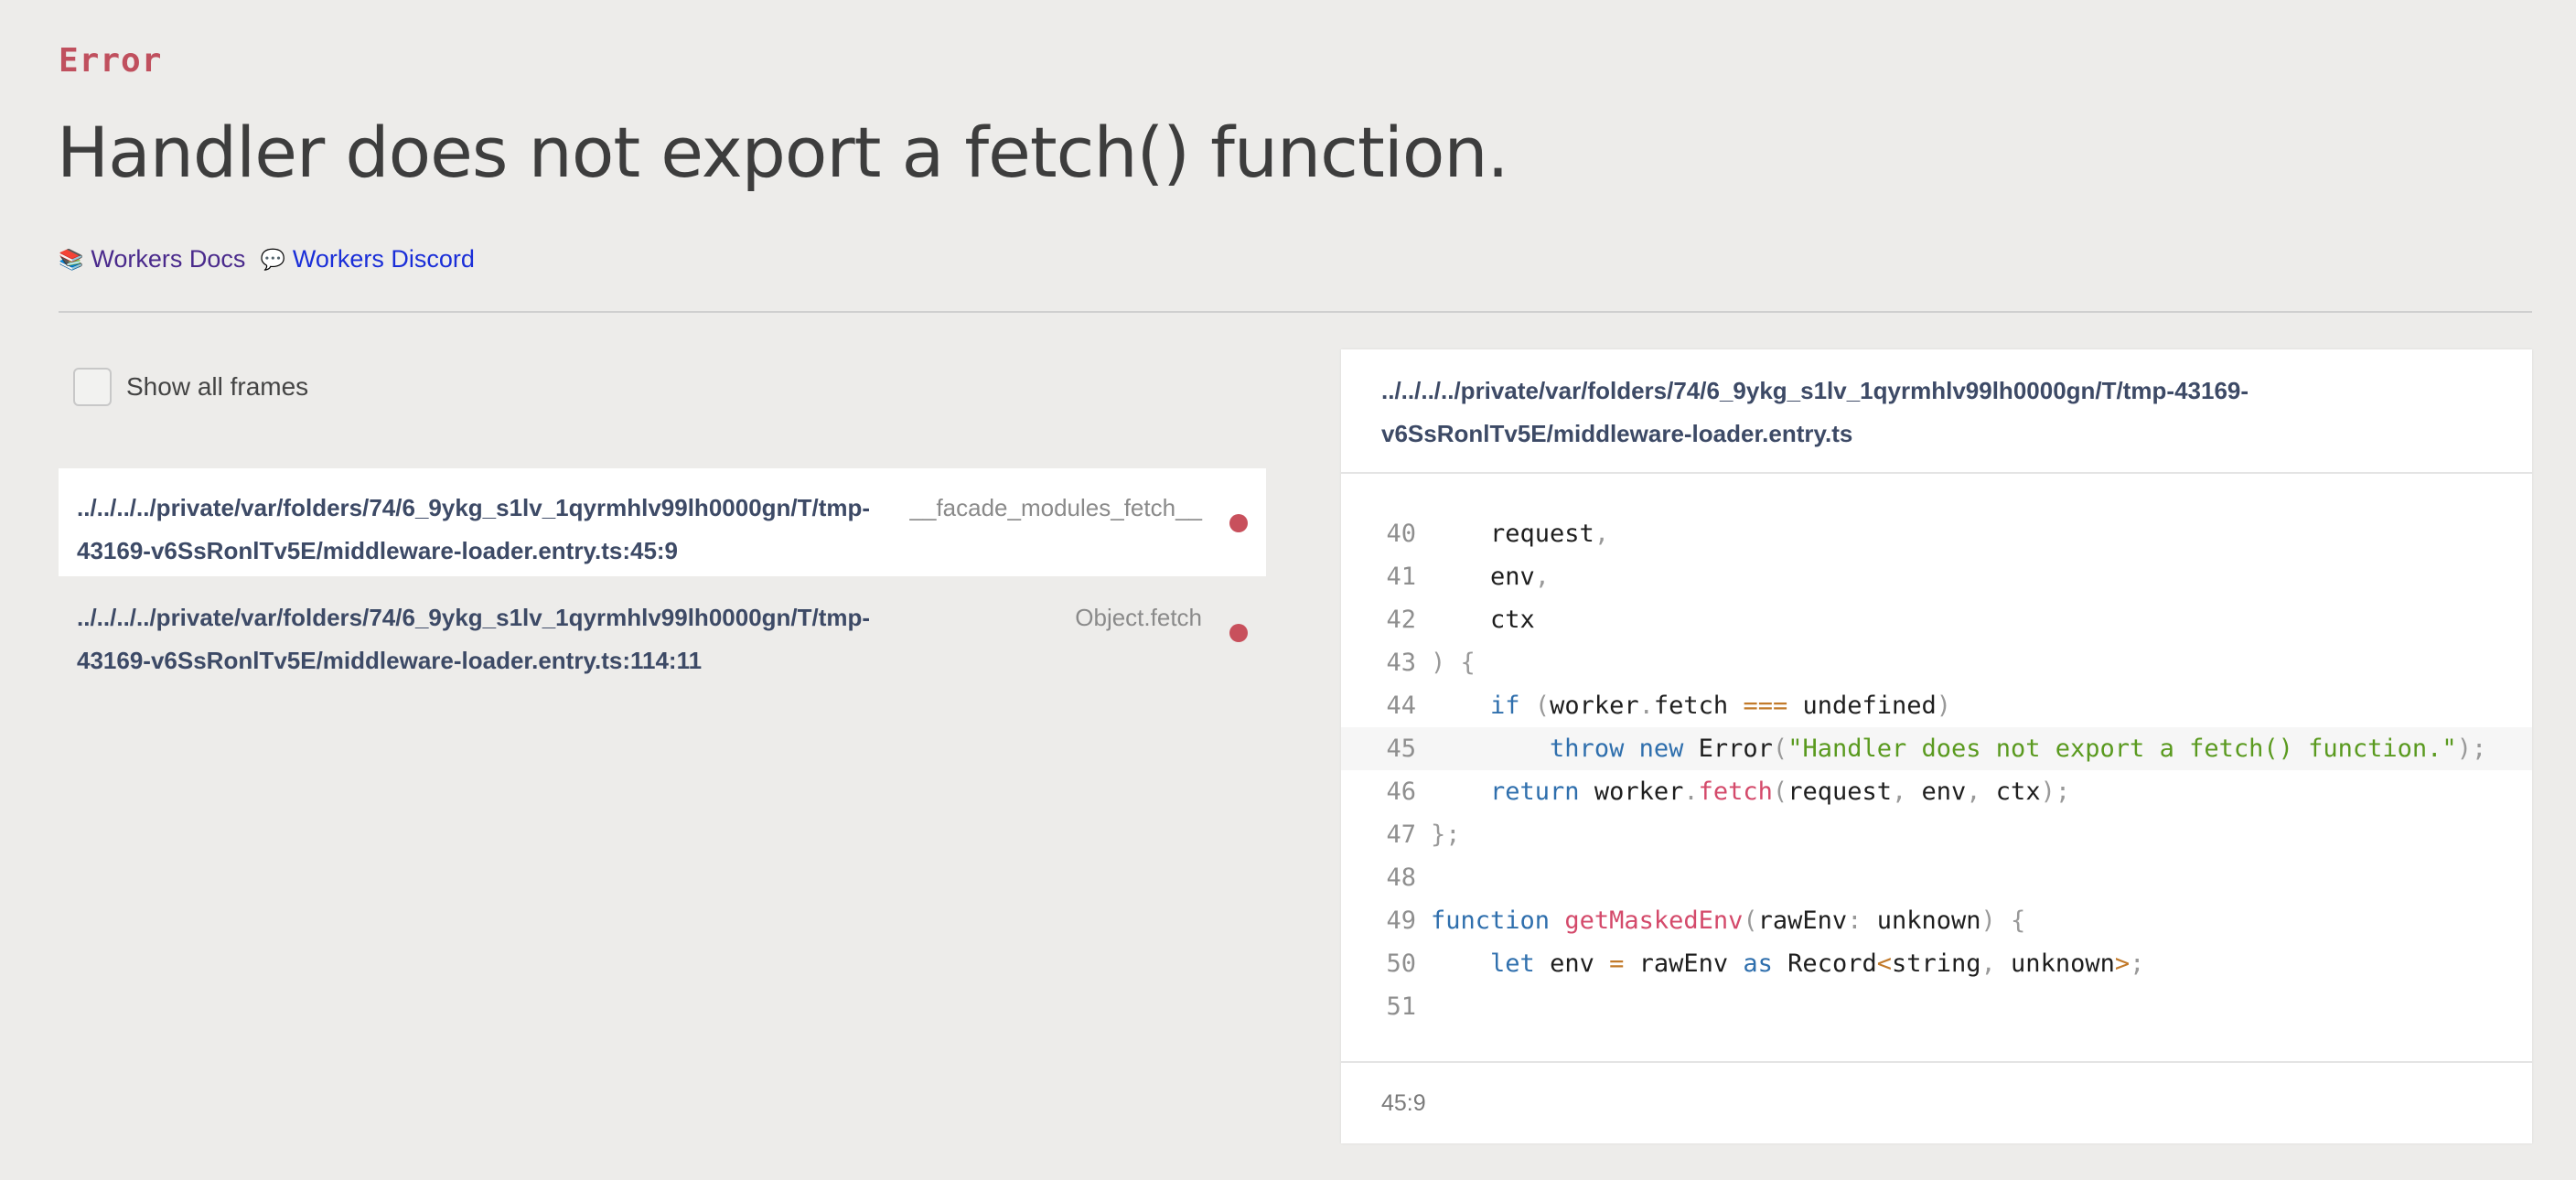 The height and width of the screenshot is (1180, 2576). Describe the element at coordinates (1646, 706) in the screenshot. I see `code-token: .` at that location.